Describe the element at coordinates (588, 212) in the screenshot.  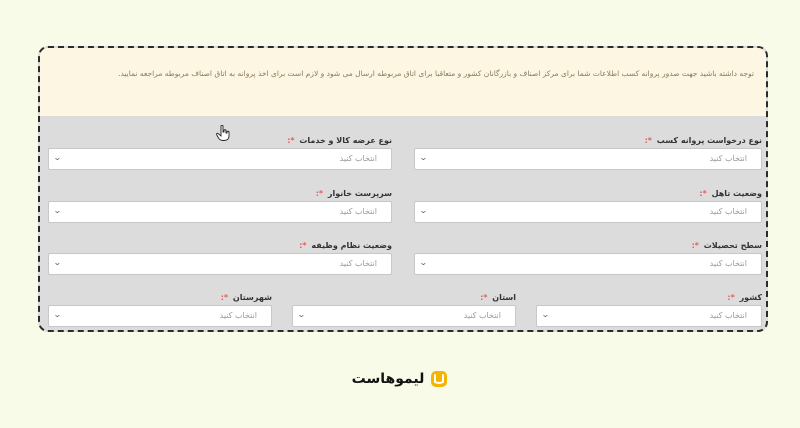
I see `marital-select: انتخاب کنید ⌄` at that location.